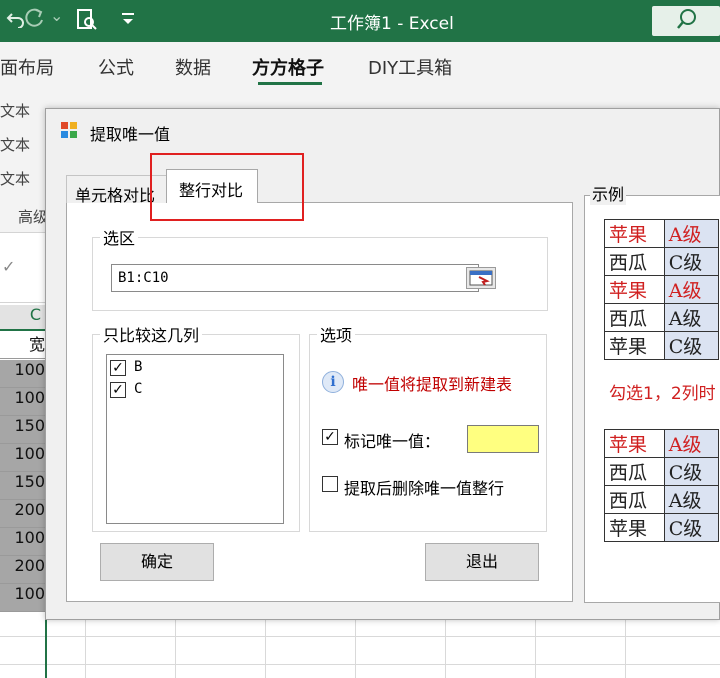 This screenshot has width=720, height=678. Describe the element at coordinates (432, 384) in the screenshot. I see `info-text: 唯一值将提取到新建表` at that location.